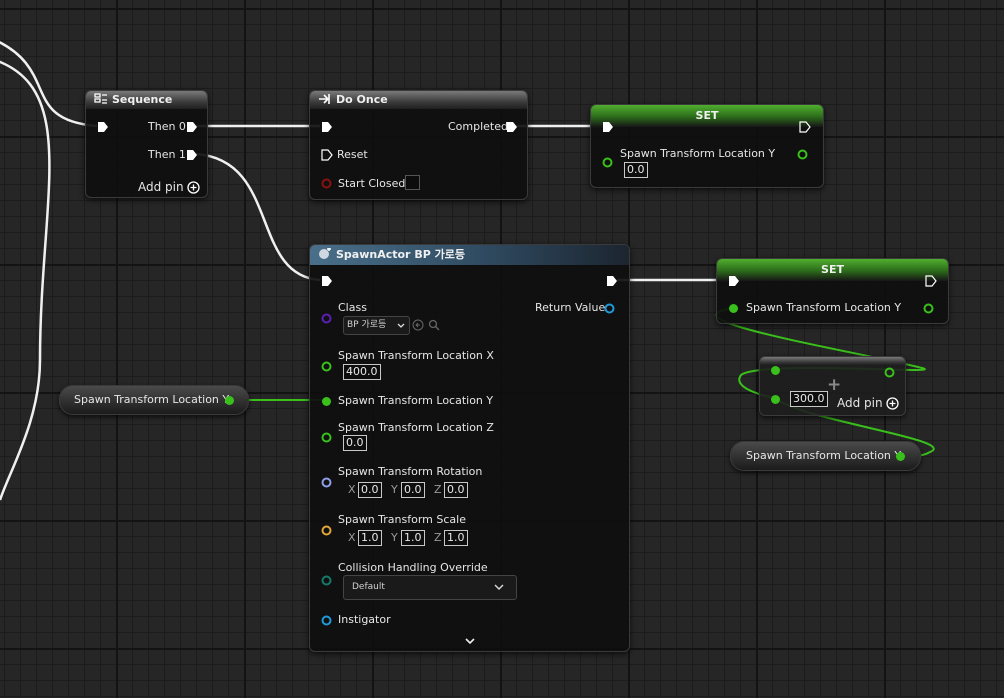 The height and width of the screenshot is (698, 1004). I want to click on loc-x-pin, so click(326, 366).